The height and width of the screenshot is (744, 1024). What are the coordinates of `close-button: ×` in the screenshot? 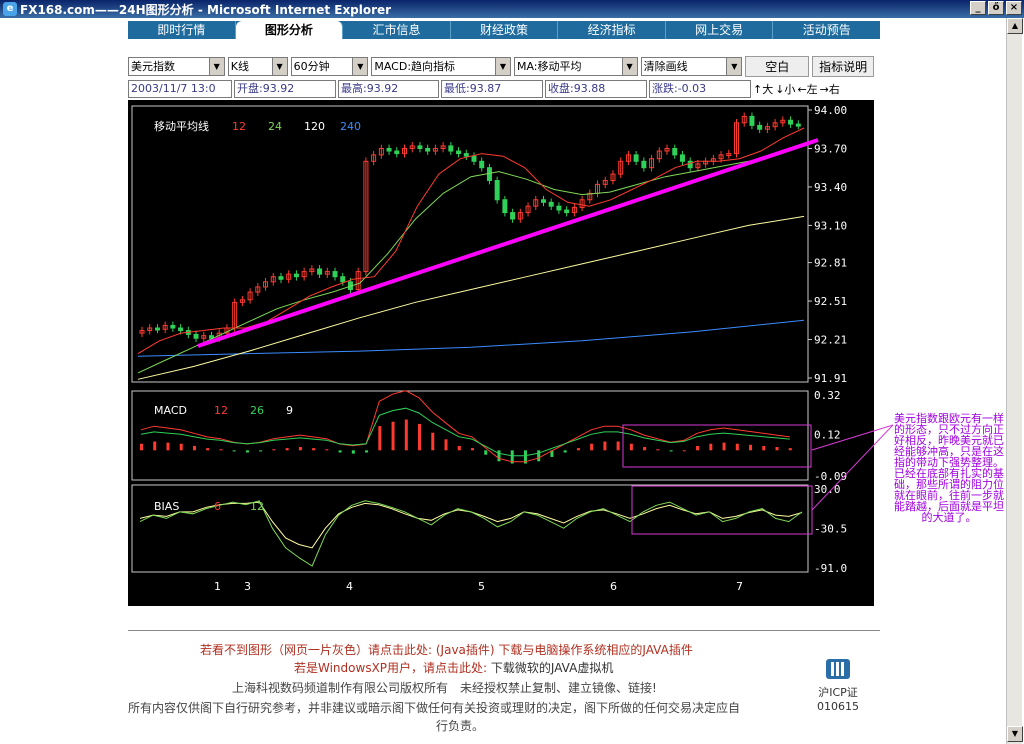 It's located at (1014, 8).